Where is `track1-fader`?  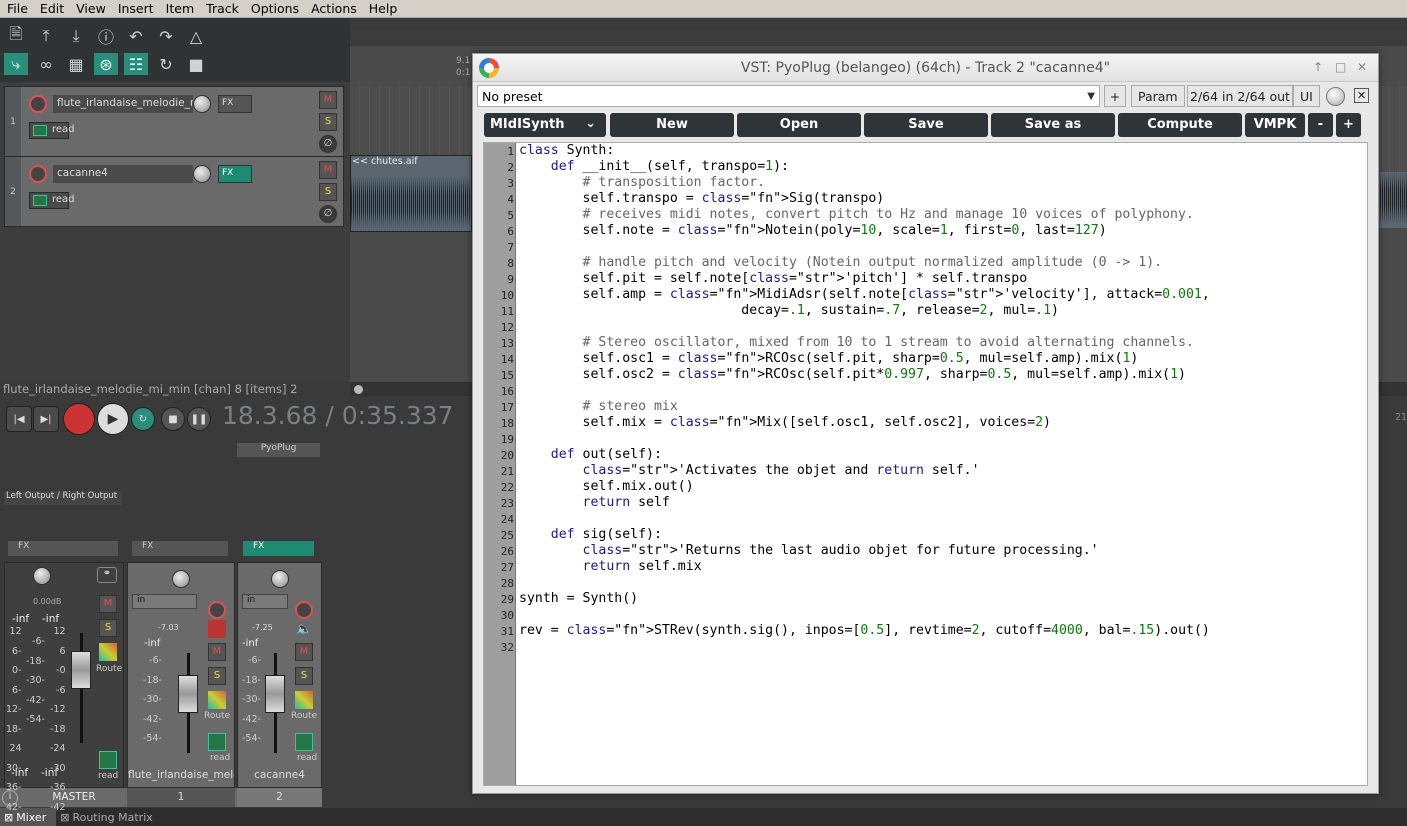
track1-fader is located at coordinates (188, 694).